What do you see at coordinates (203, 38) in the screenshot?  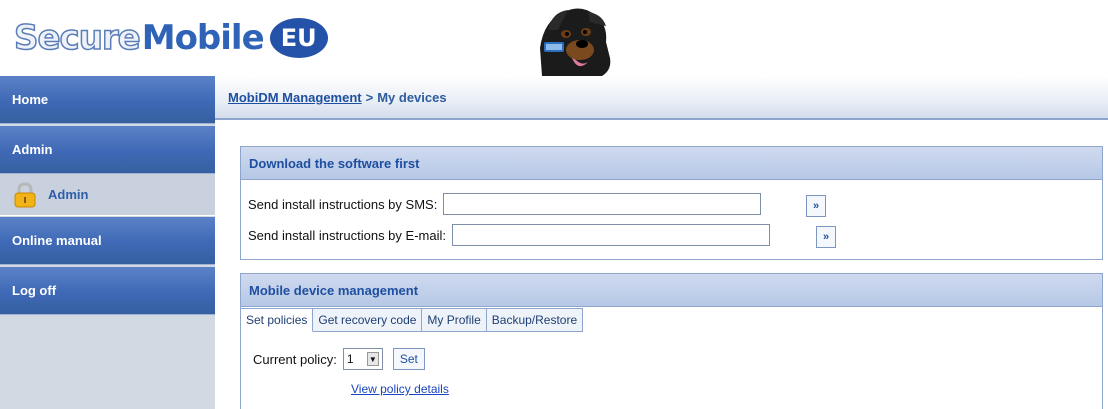 I see `logo-mobile-text: Mobile` at bounding box center [203, 38].